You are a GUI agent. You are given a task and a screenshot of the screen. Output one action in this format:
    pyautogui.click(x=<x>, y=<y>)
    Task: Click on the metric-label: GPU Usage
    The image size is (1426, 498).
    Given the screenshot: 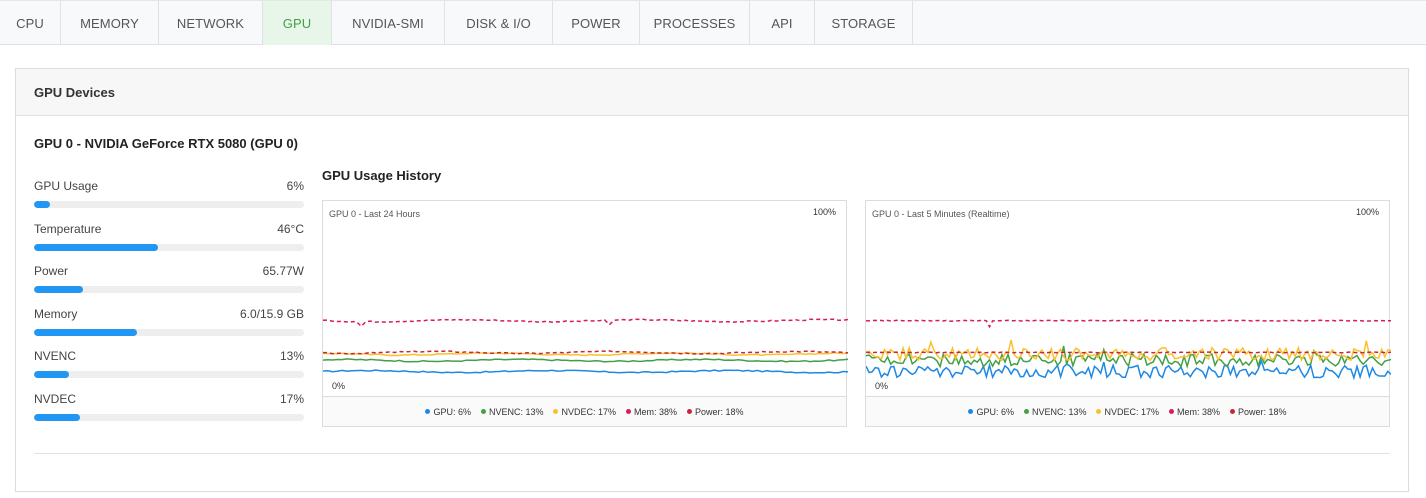 What is the action you would take?
    pyautogui.click(x=66, y=186)
    